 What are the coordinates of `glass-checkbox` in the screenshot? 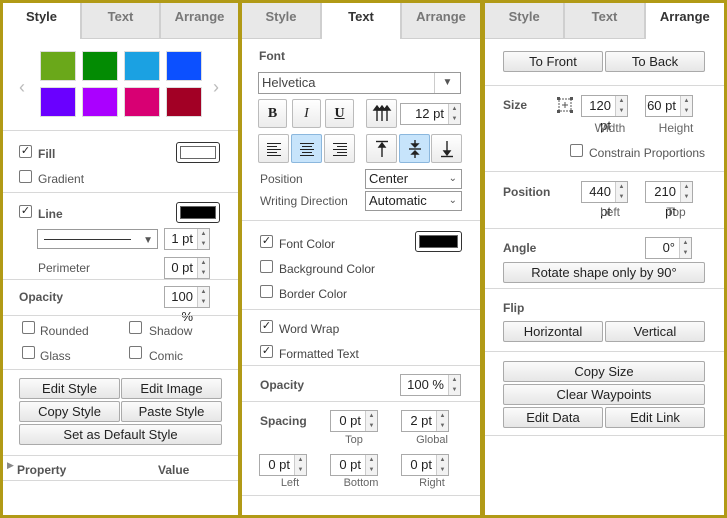 It's located at (28, 352).